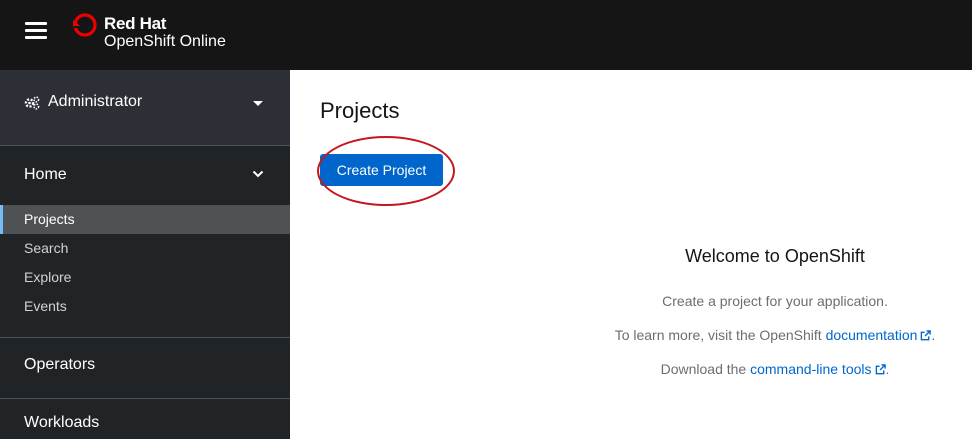 The image size is (972, 439). Describe the element at coordinates (720, 335) in the screenshot. I see `docs-prefix: To learn more, visit the OpenShift` at that location.